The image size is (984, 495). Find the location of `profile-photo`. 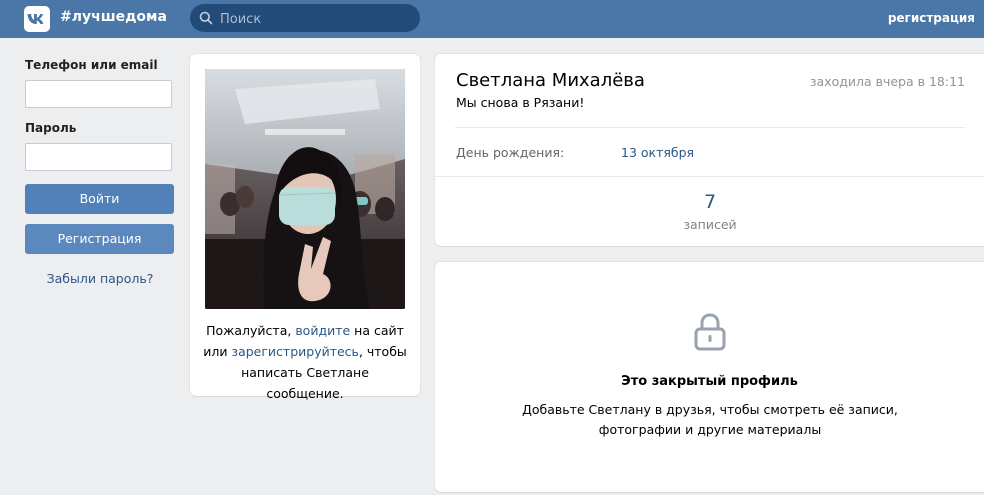

profile-photo is located at coordinates (305, 189).